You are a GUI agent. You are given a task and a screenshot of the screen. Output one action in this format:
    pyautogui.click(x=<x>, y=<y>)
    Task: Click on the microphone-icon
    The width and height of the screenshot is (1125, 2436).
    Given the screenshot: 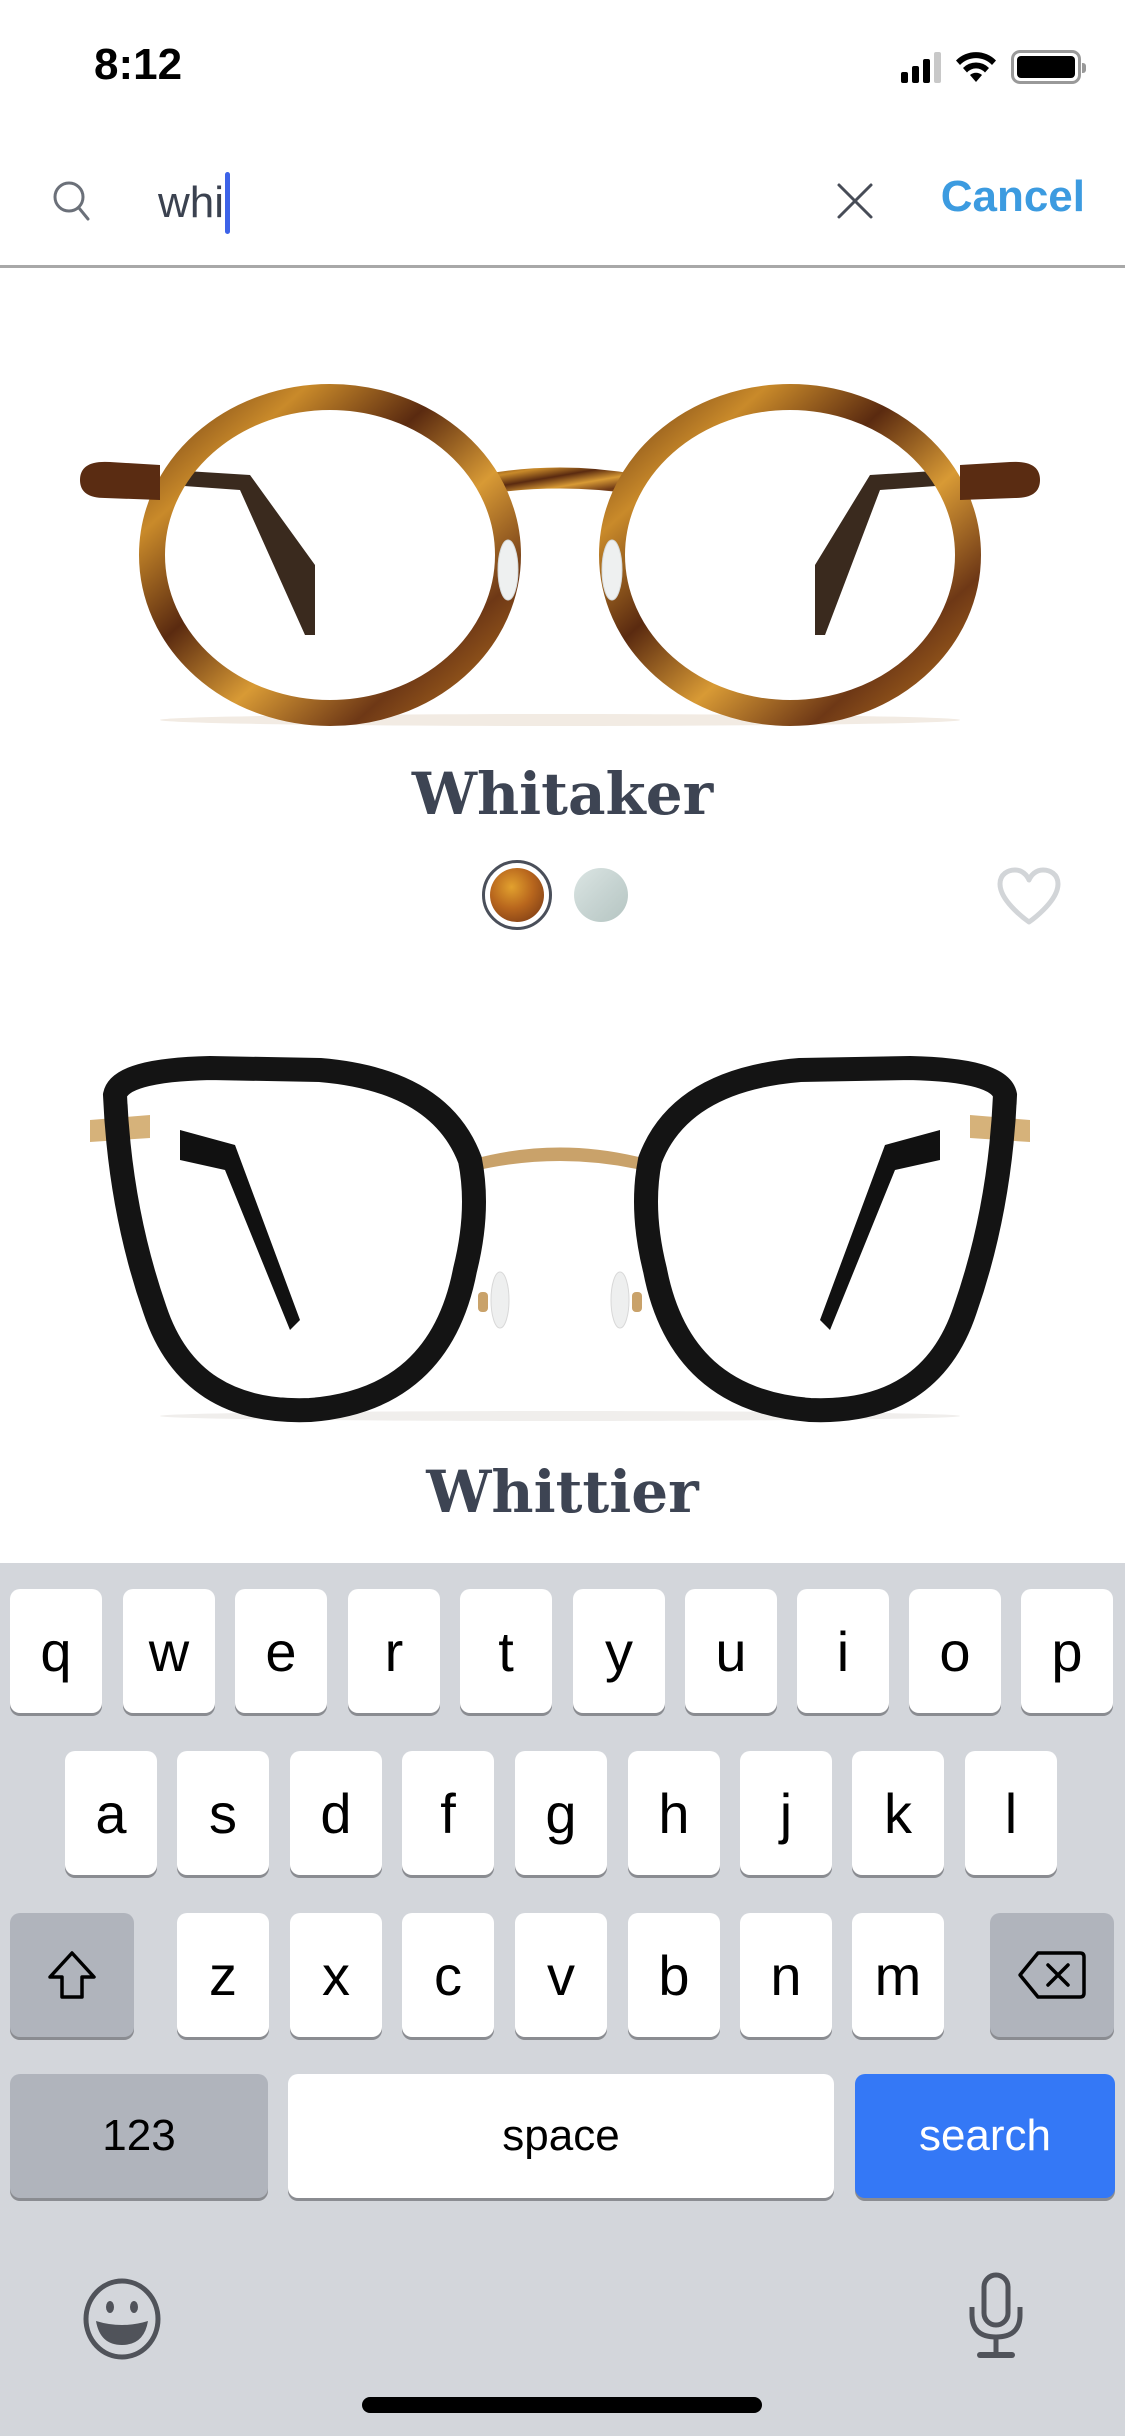 What is the action you would take?
    pyautogui.click(x=996, y=2316)
    